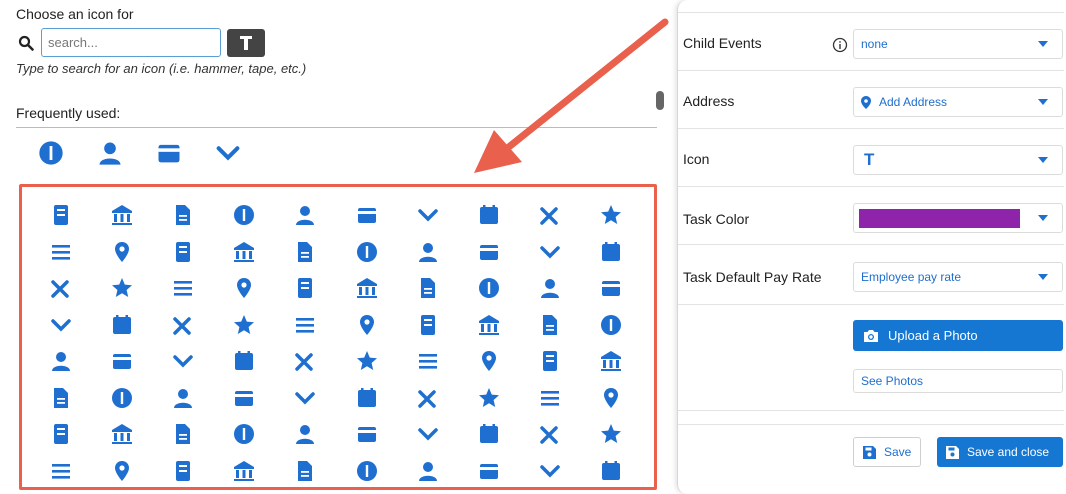 The image size is (1066, 494). I want to click on menu-icon, so click(611, 288).